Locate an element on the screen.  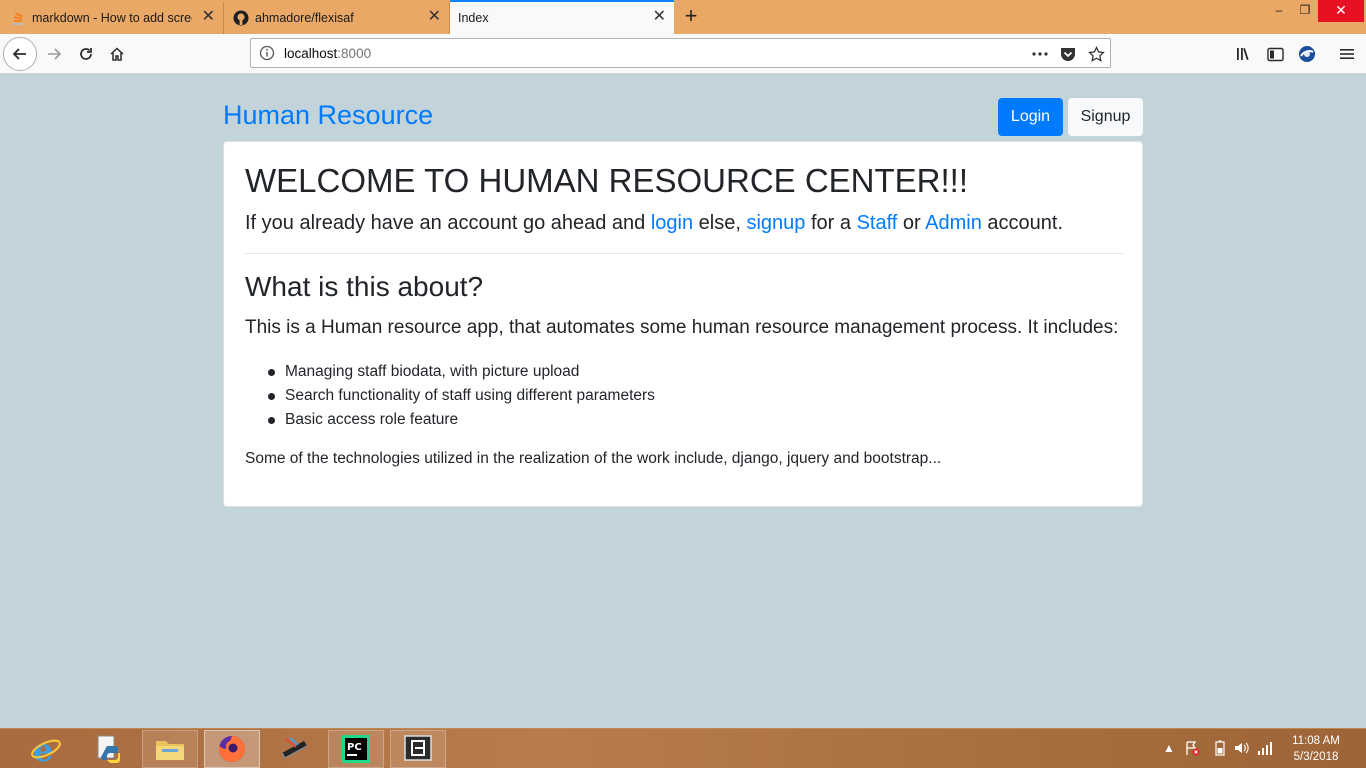
tab-github: ahmadore/flexisaf ✕ is located at coordinates (337, 18).